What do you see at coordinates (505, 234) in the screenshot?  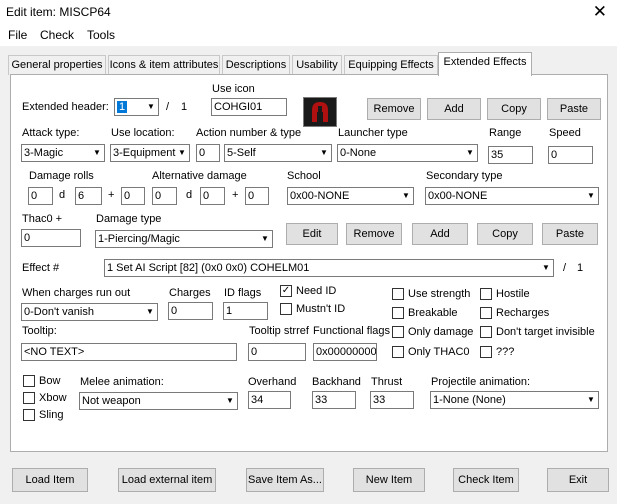 I see `copy-effect-button: Copy` at bounding box center [505, 234].